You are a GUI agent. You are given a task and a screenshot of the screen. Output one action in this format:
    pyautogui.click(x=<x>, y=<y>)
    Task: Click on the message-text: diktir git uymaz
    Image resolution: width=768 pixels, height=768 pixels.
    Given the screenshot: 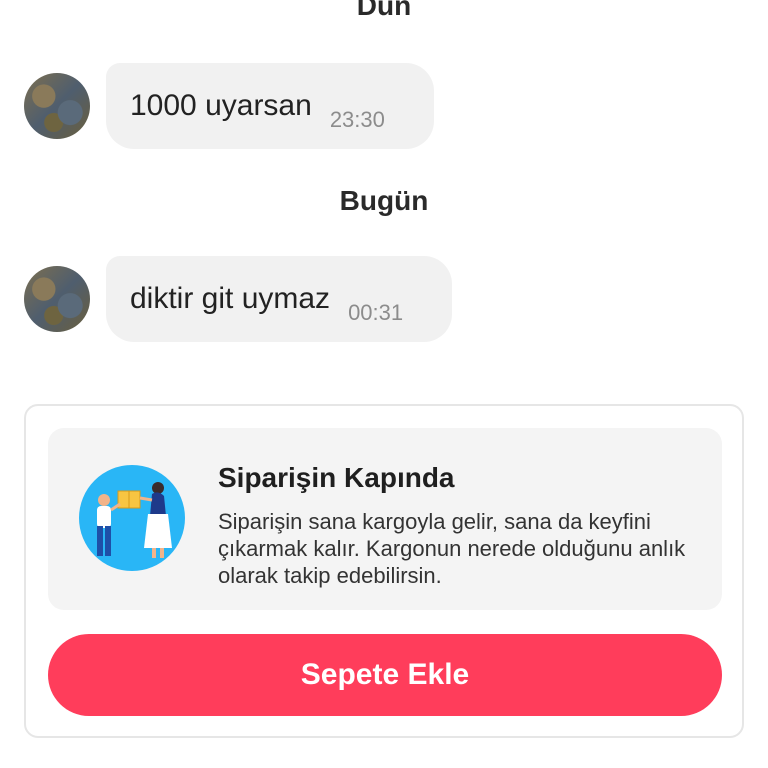 What is the action you would take?
    pyautogui.click(x=230, y=298)
    